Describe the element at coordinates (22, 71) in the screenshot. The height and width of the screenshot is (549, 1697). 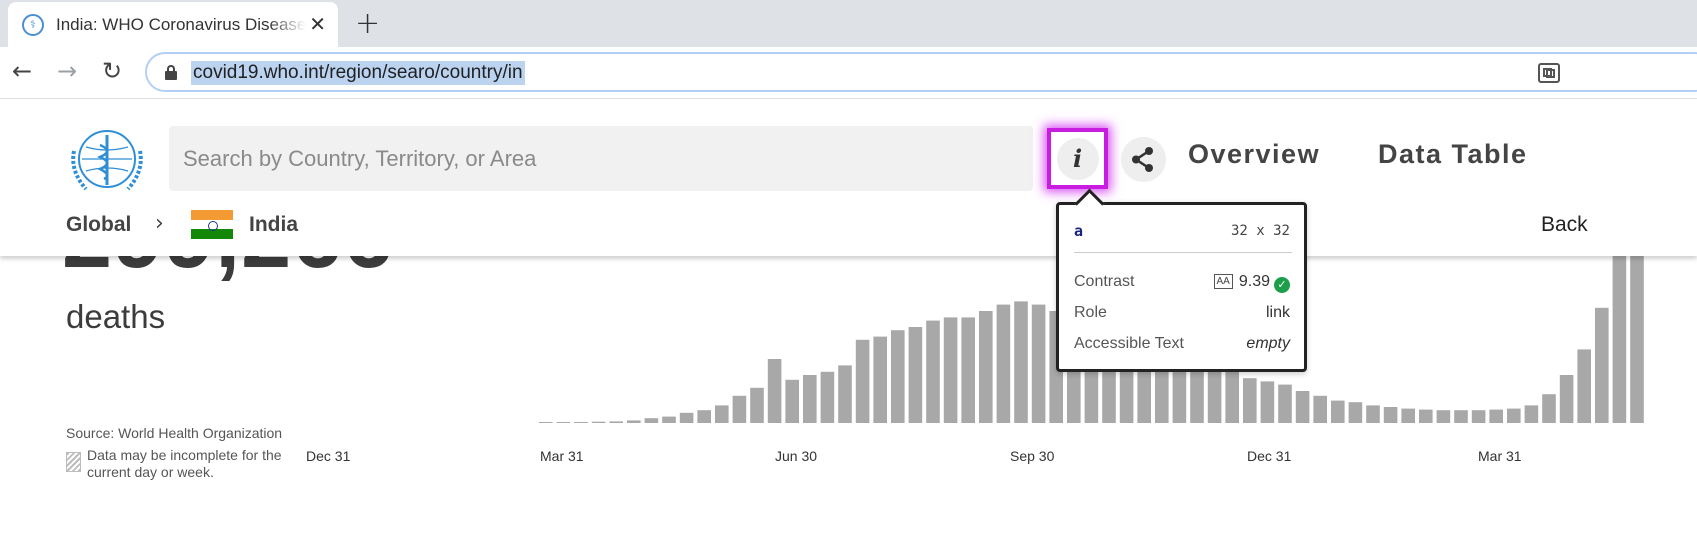
I see `back-arrow-icon: ←` at that location.